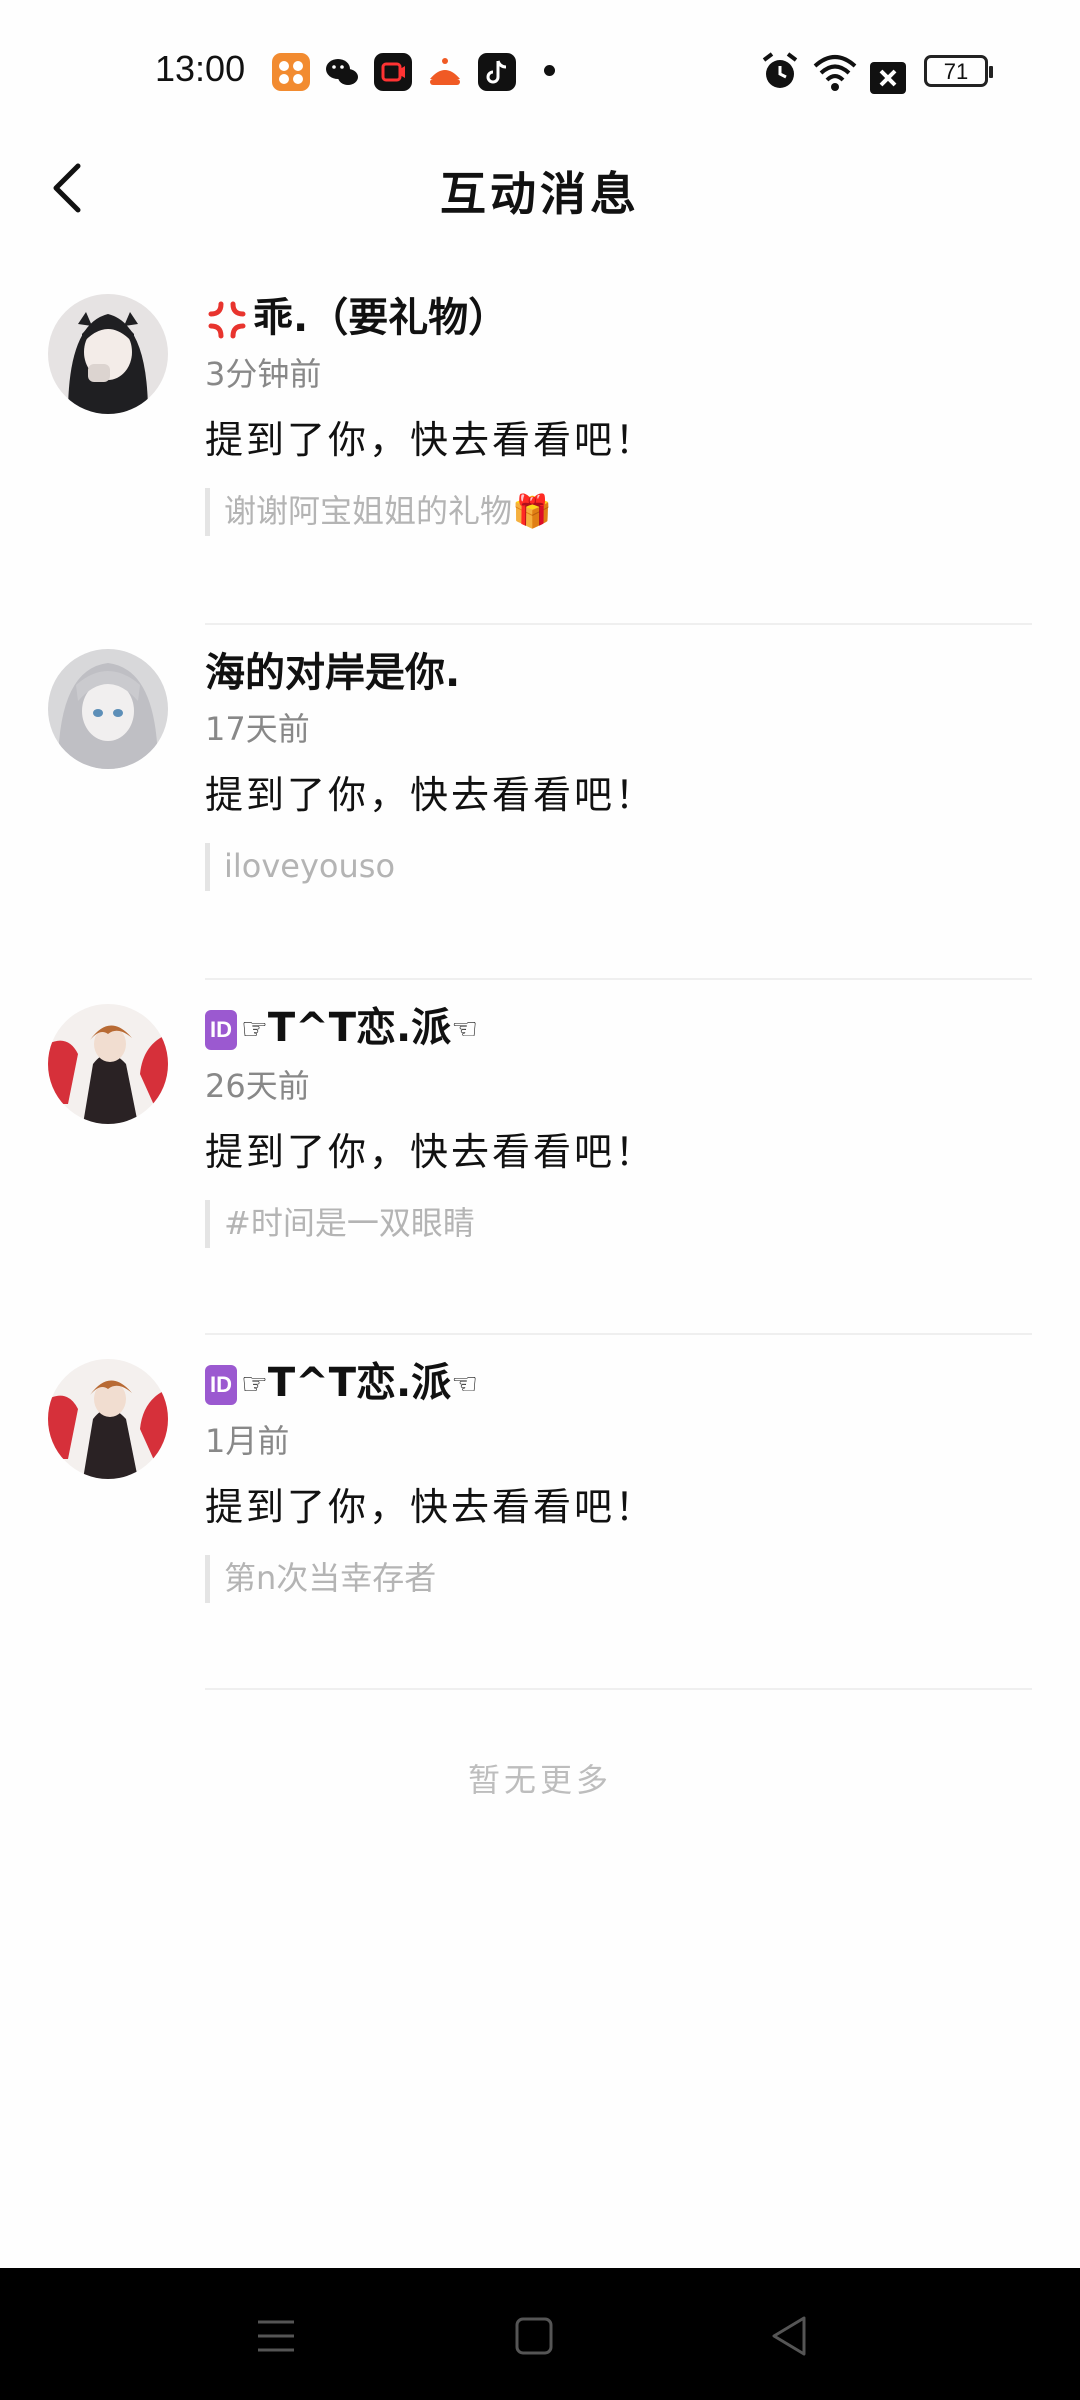 Image resolution: width=1080 pixels, height=2400 pixels. Describe the element at coordinates (618, 1579) in the screenshot. I see `quoted-comment: 第n次当幸存者` at that location.